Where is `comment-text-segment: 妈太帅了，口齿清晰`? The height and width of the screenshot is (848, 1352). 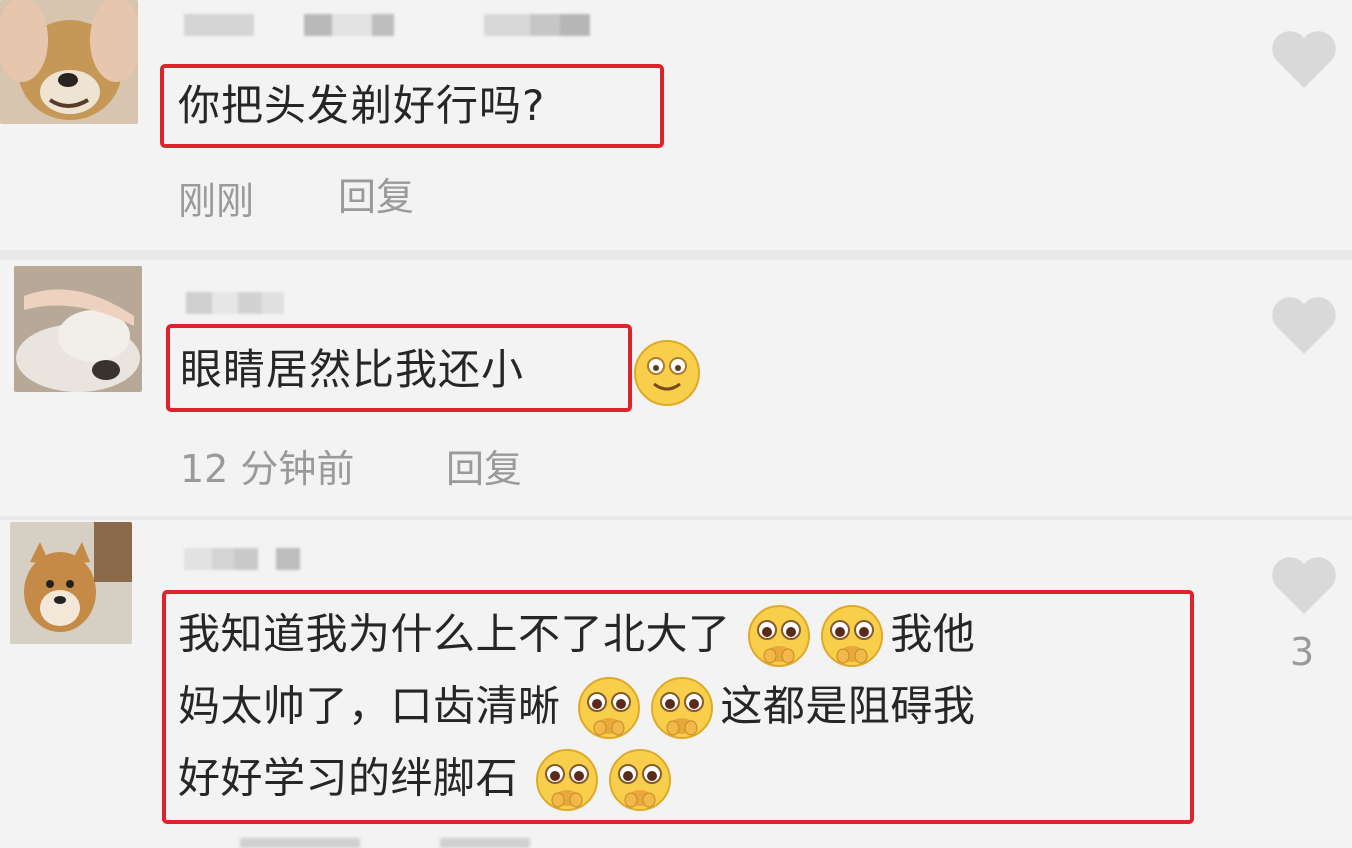
comment-text-segment: 妈太帅了，口齿清晰 is located at coordinates (369, 706).